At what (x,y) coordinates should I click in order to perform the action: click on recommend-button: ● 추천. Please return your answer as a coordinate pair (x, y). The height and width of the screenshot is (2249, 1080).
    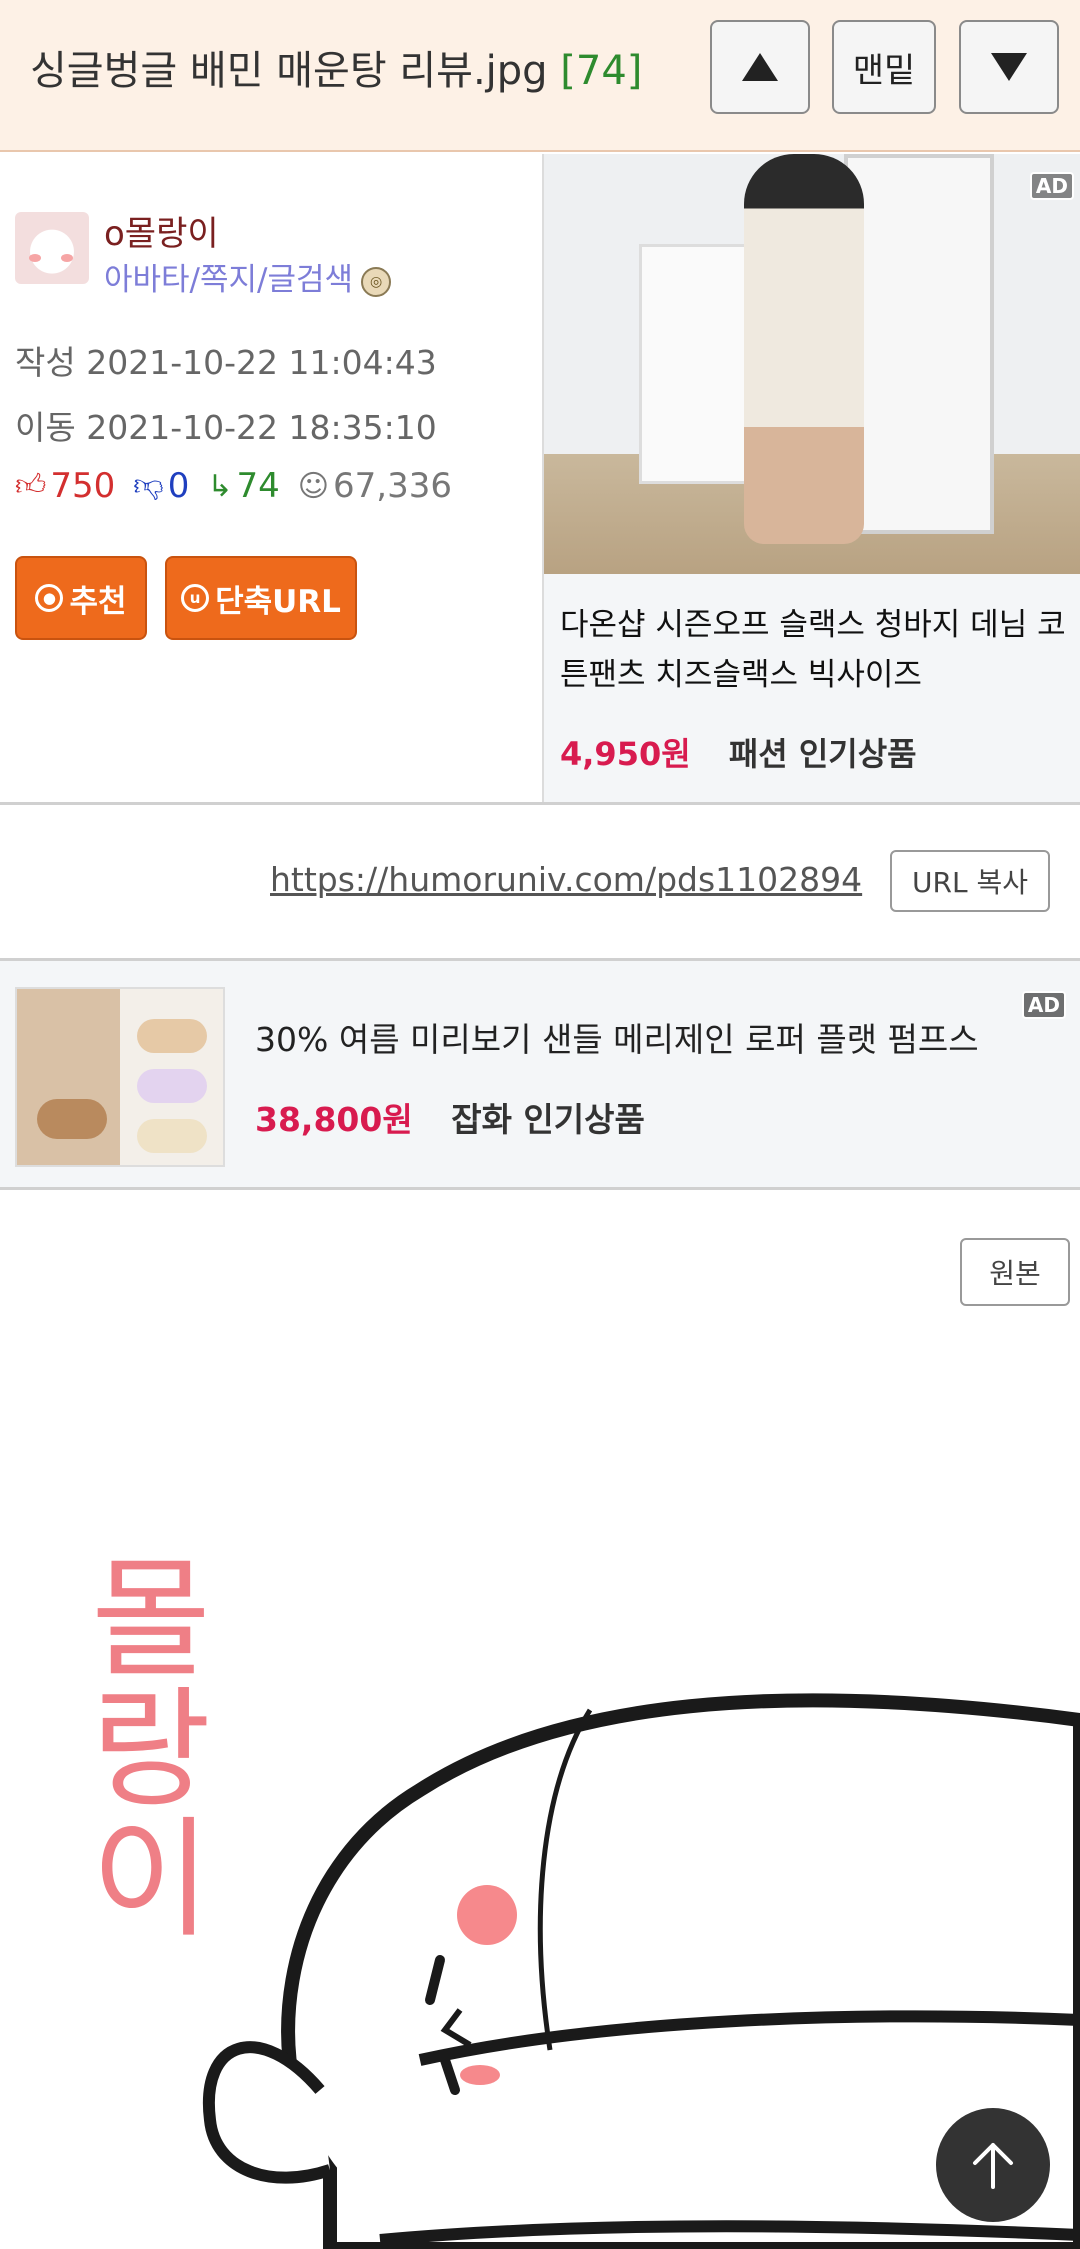
    Looking at the image, I should click on (81, 598).